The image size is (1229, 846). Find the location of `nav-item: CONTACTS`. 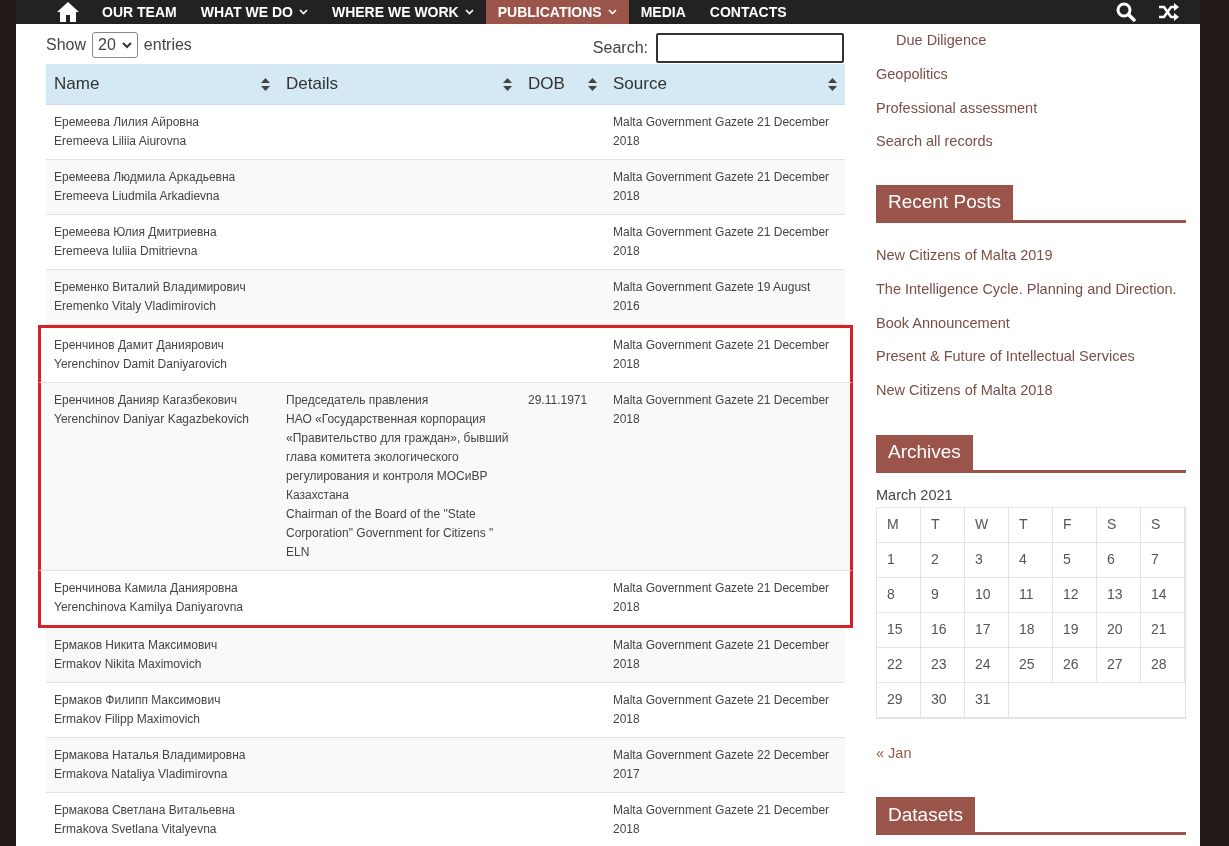

nav-item: CONTACTS is located at coordinates (748, 12).